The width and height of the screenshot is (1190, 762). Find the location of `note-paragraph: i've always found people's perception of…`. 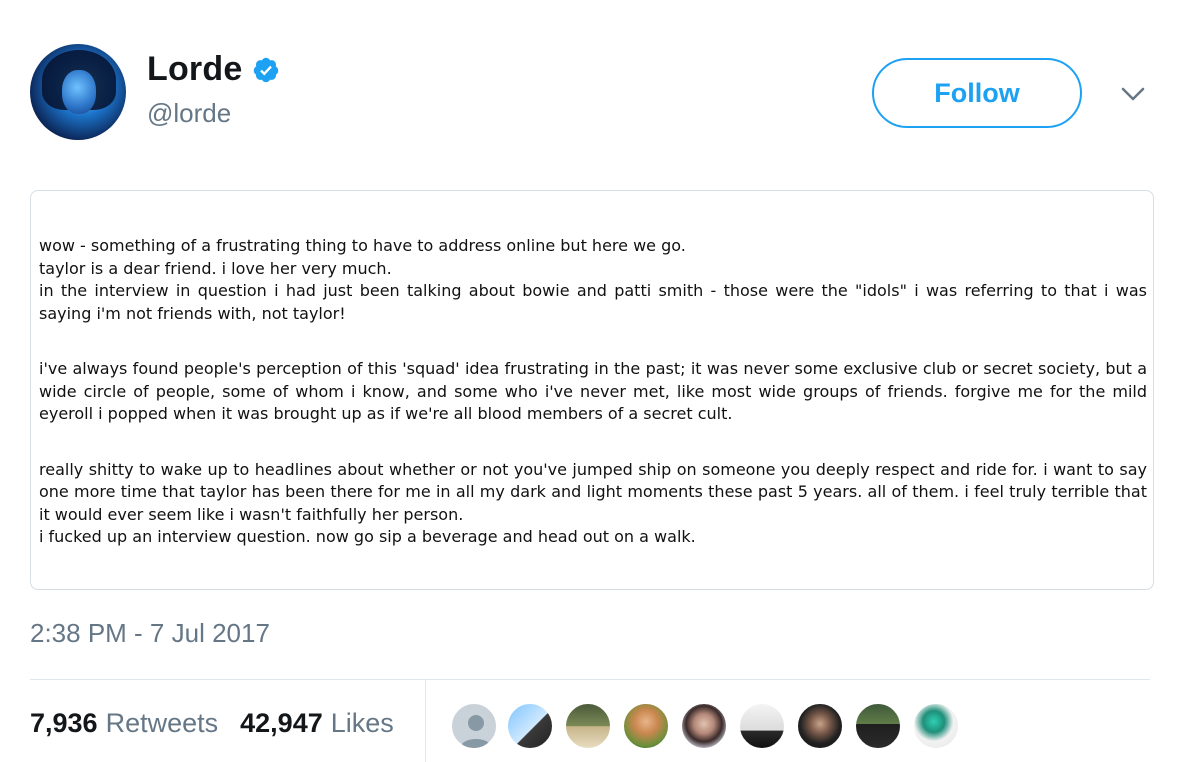

note-paragraph: i've always found people's perception of… is located at coordinates (593, 391).